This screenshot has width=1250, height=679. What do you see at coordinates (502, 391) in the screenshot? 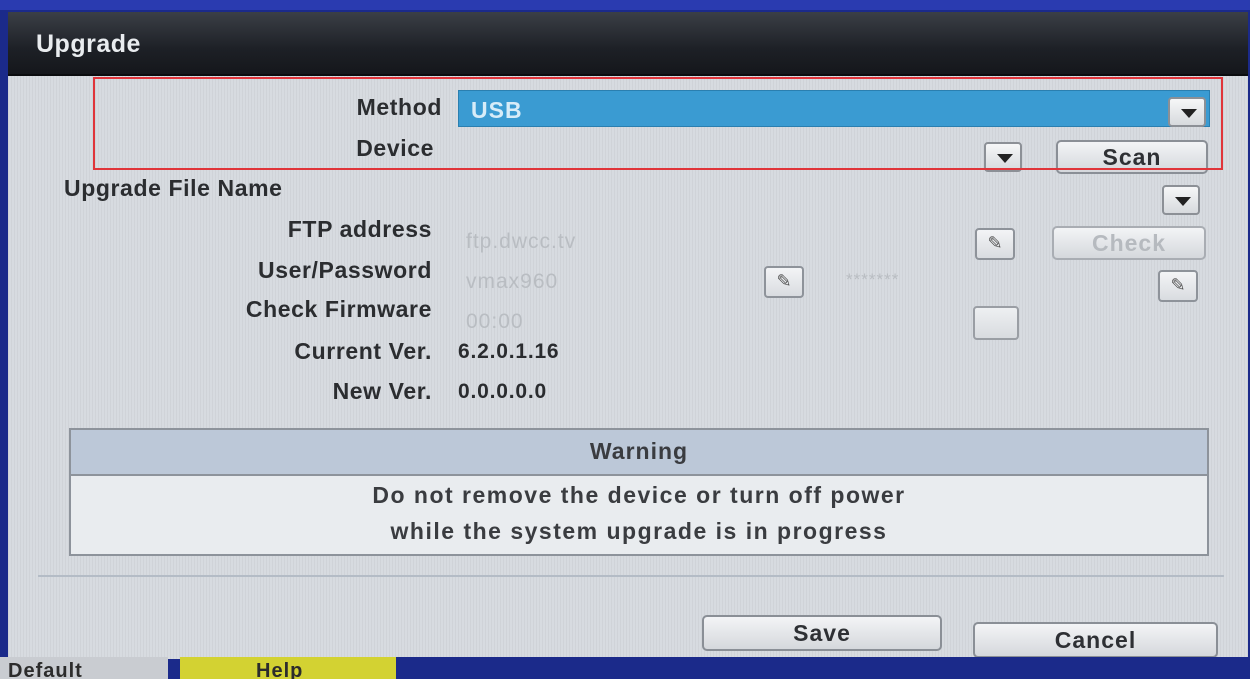
I see `new-ver-value: 0.0.0.0.0` at bounding box center [502, 391].